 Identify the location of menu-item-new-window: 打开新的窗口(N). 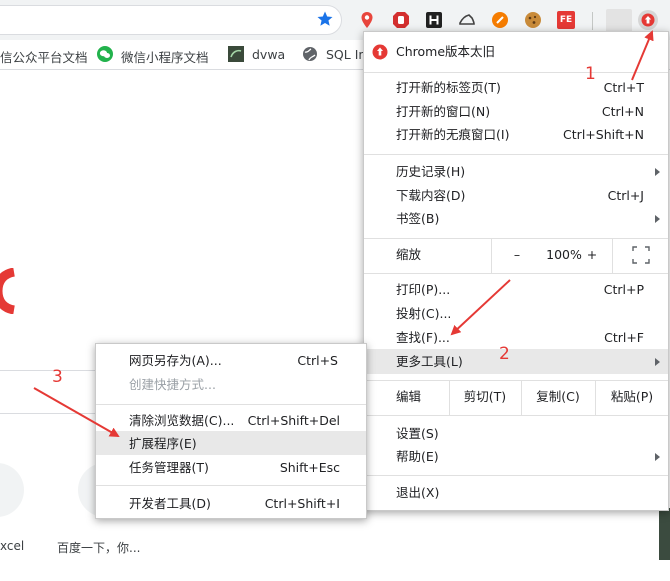
(443, 112).